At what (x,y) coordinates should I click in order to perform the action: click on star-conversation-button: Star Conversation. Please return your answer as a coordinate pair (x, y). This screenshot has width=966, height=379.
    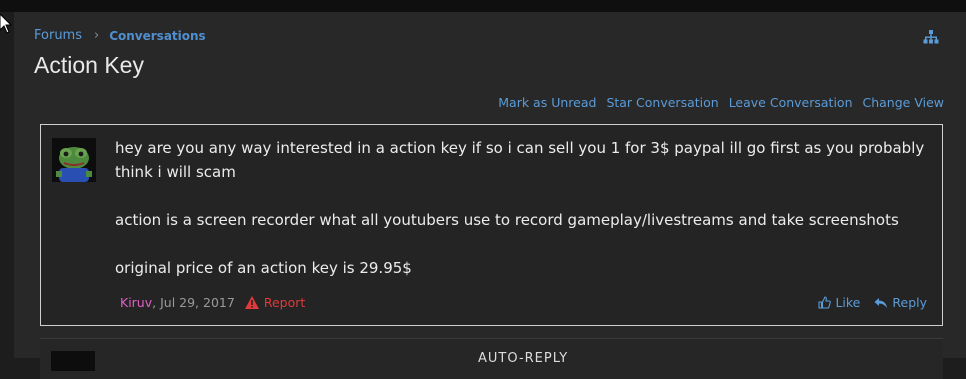
    Looking at the image, I should click on (662, 102).